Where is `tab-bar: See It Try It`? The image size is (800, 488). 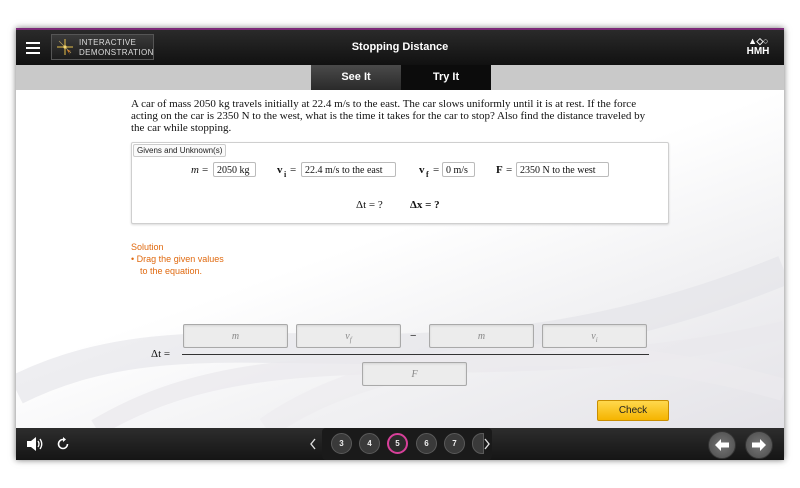
tab-bar: See It Try It is located at coordinates (400, 77).